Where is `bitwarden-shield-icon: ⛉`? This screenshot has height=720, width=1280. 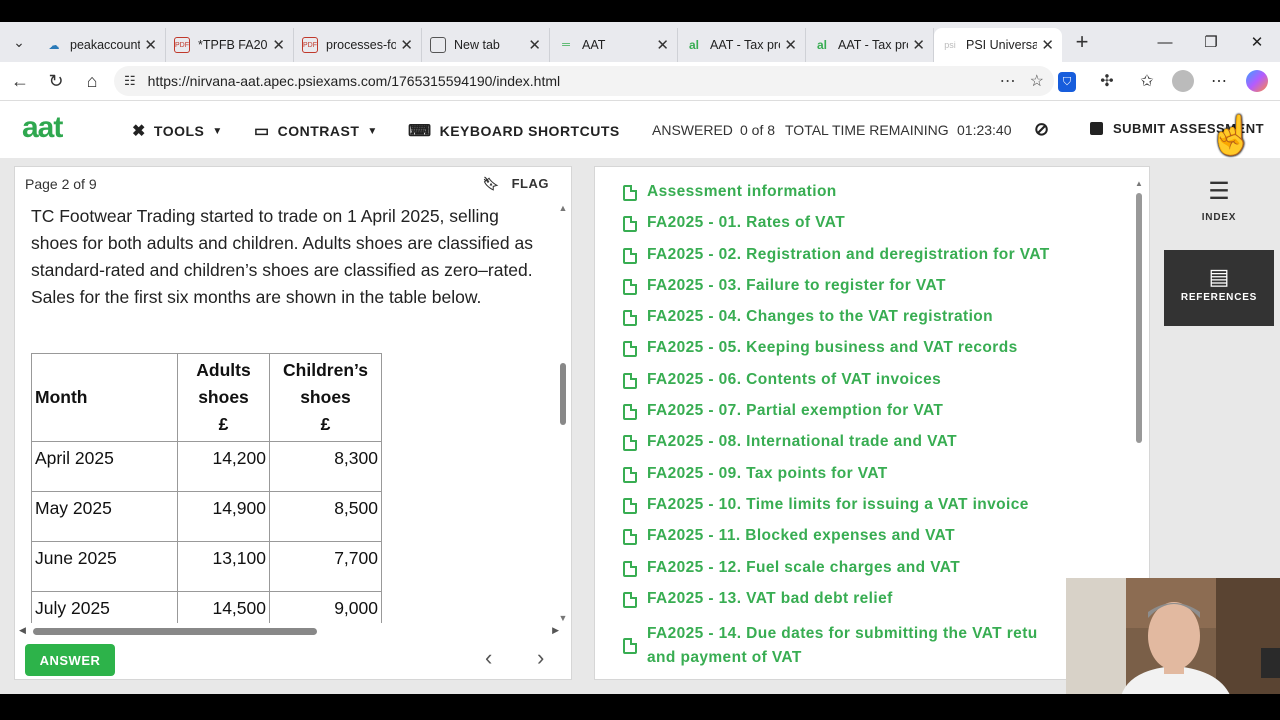 bitwarden-shield-icon: ⛉ is located at coordinates (1067, 82).